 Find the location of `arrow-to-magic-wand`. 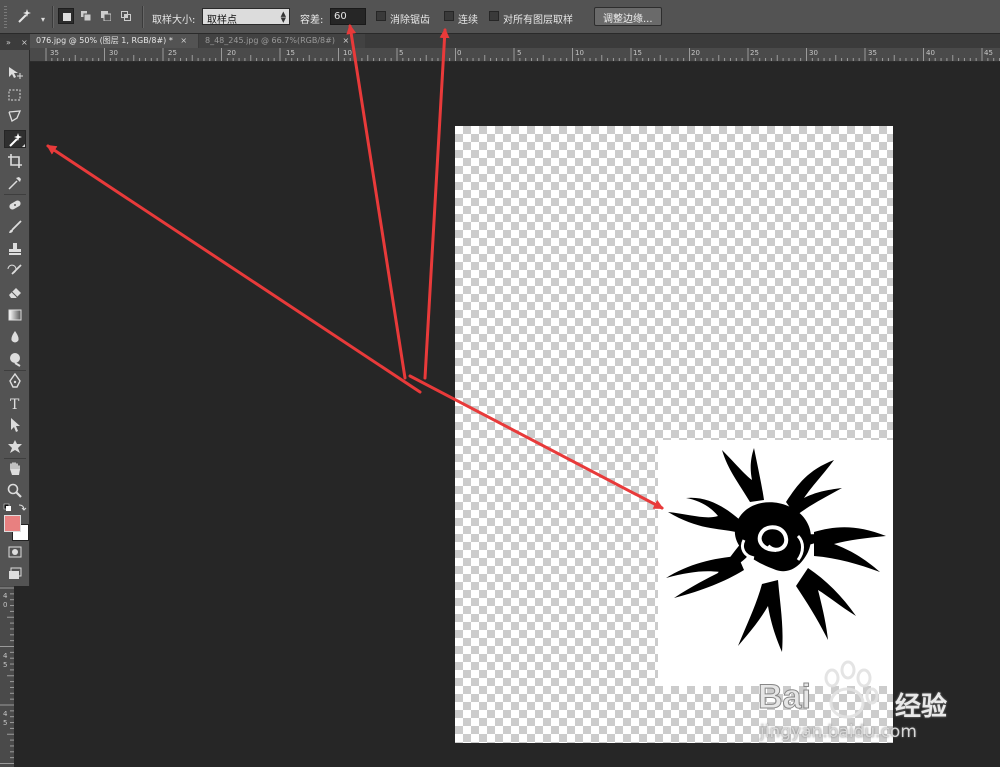

arrow-to-magic-wand is located at coordinates (234, 269).